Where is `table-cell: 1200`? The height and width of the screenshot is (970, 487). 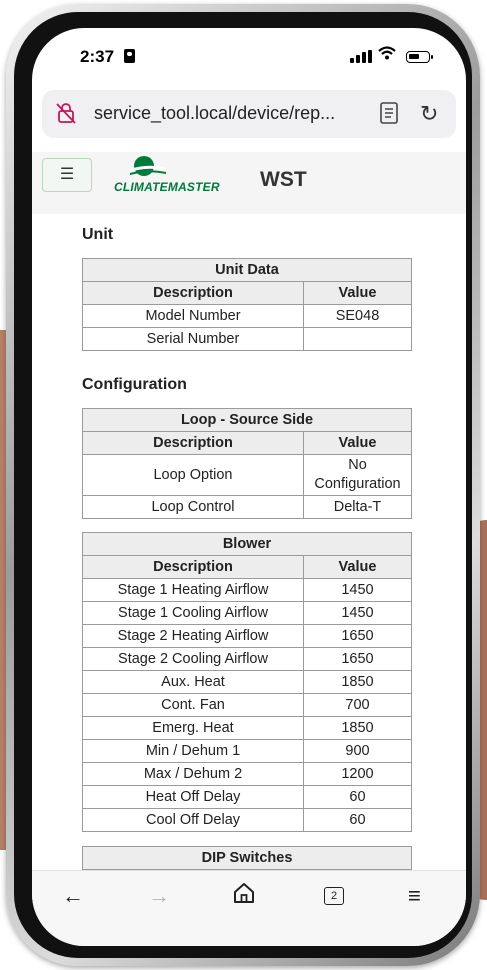
table-cell: 1200 is located at coordinates (357, 774).